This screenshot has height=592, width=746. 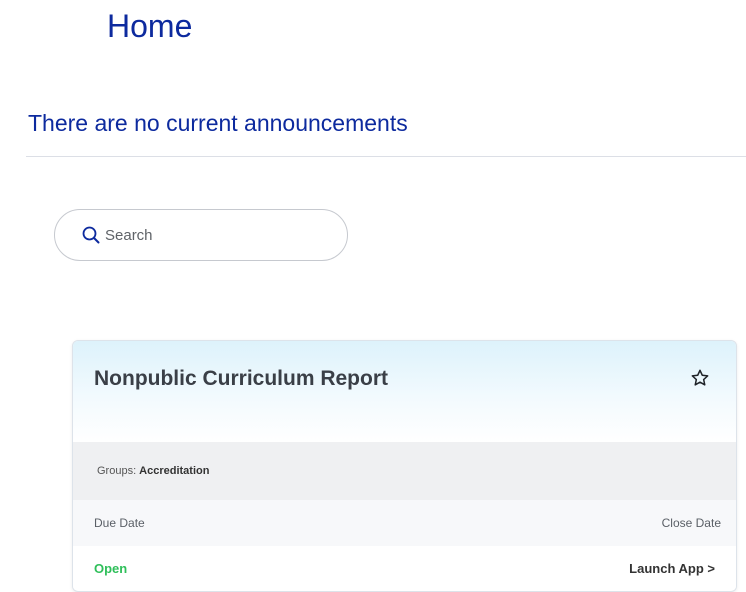 I want to click on divider, so click(x=386, y=156).